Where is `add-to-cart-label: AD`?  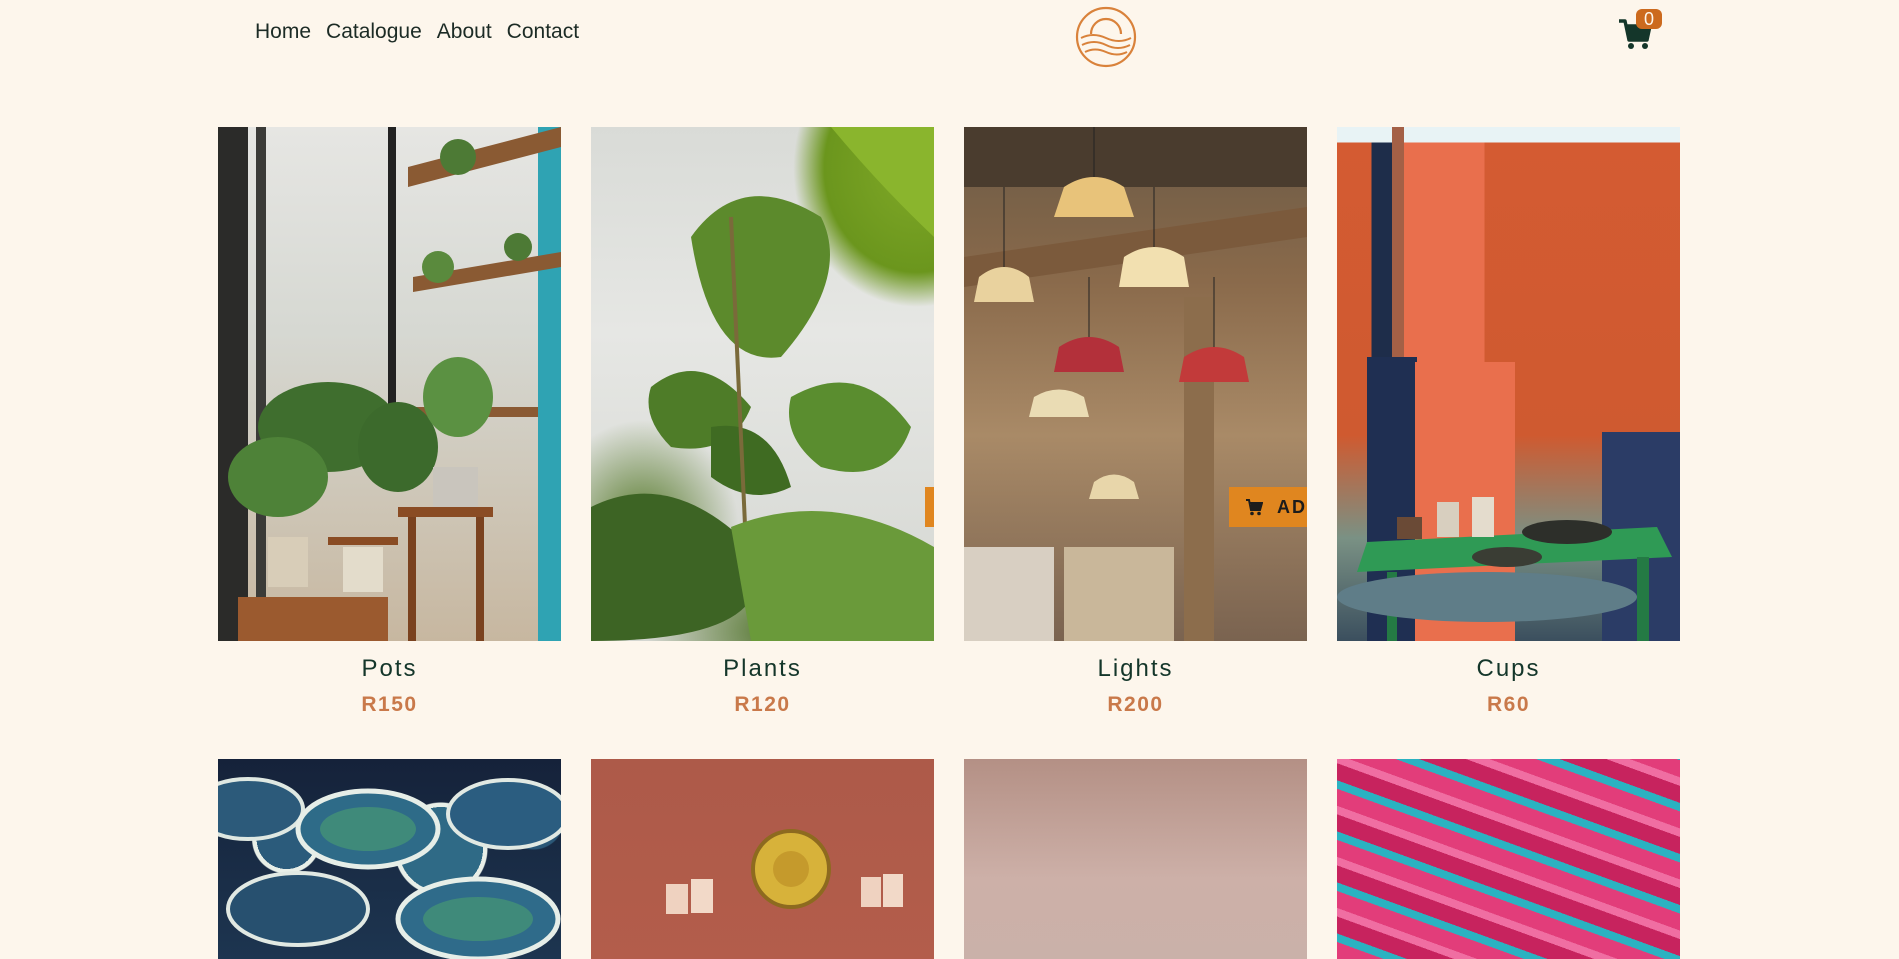
add-to-cart-label: AD is located at coordinates (1292, 506).